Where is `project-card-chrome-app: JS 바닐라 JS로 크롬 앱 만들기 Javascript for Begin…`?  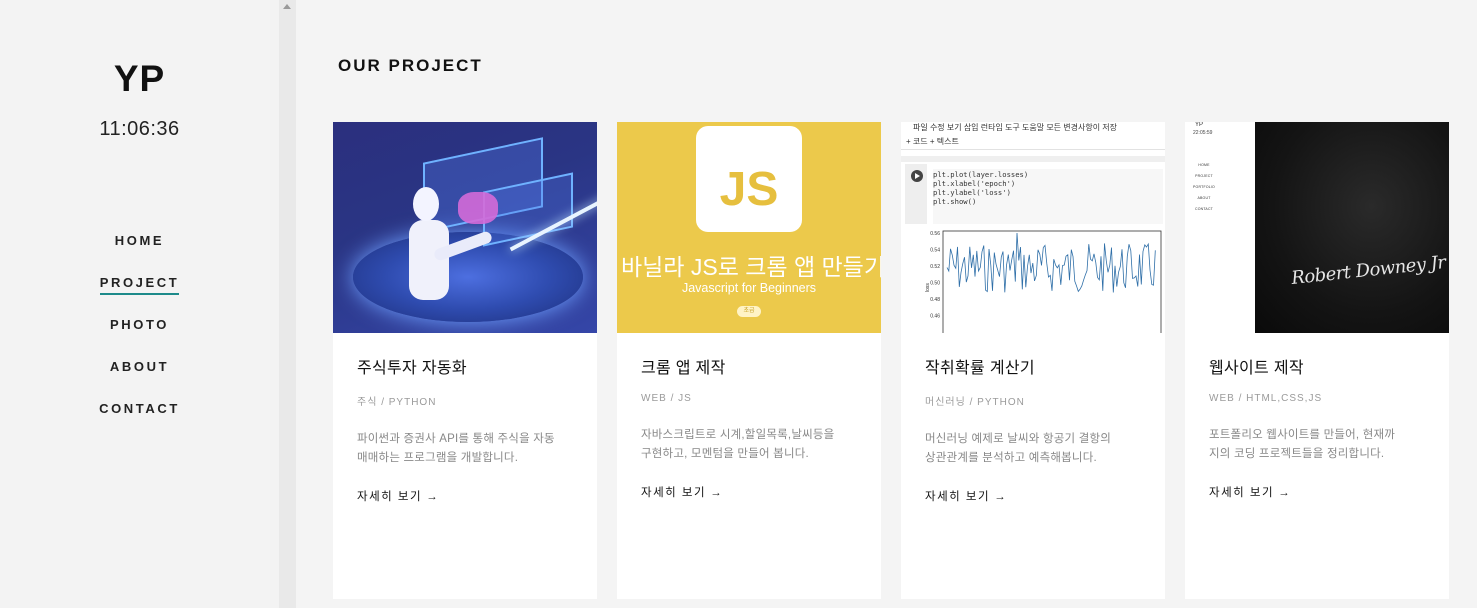
project-card-chrome-app: JS 바닐라 JS로 크롬 앱 만들기 Javascript for Begin… is located at coordinates (749, 360).